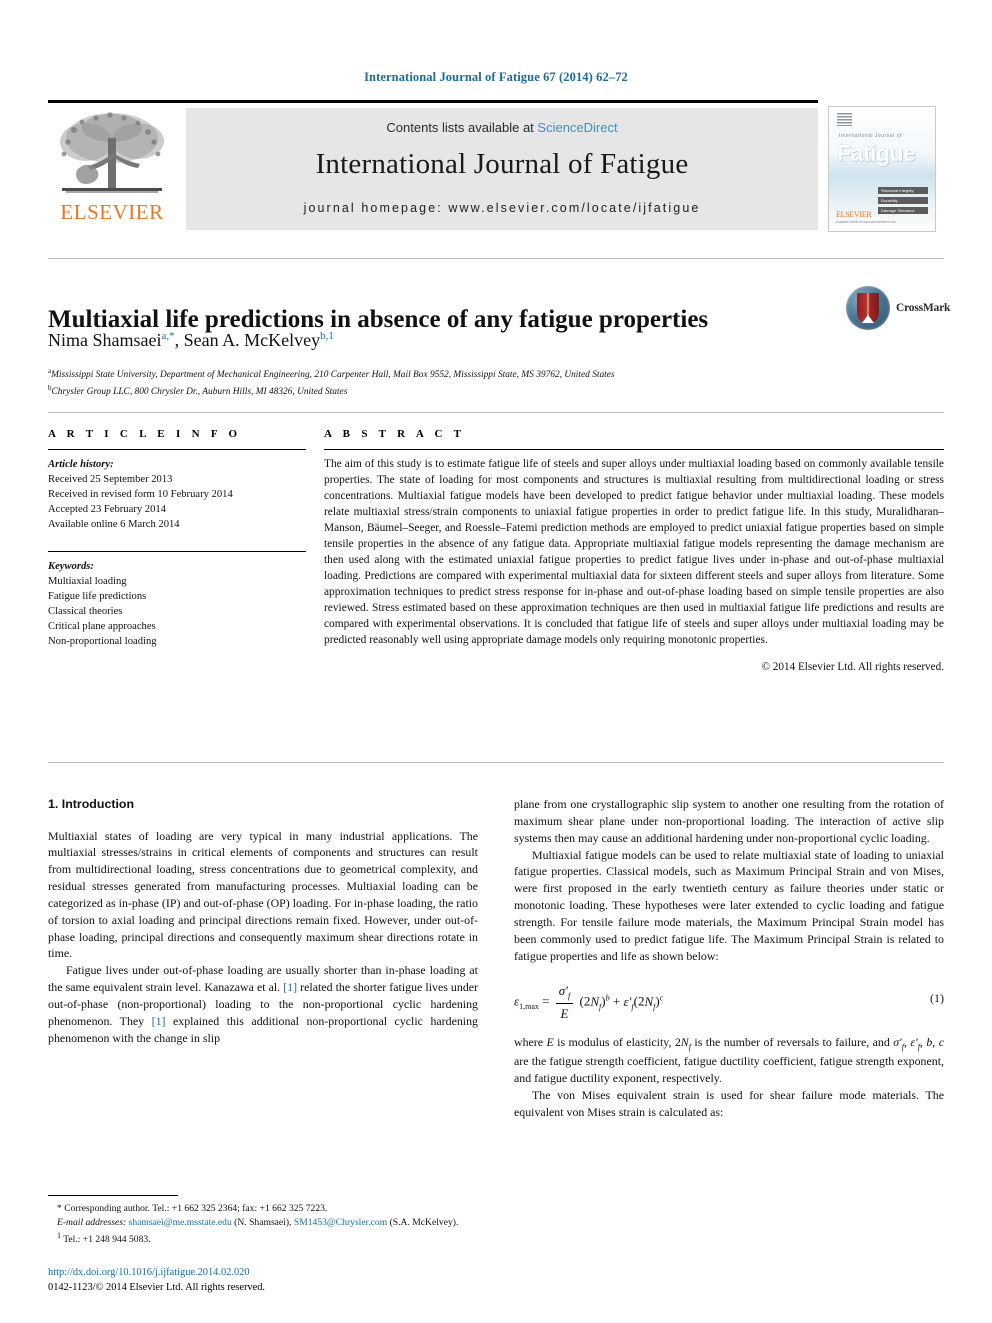 Image resolution: width=992 pixels, height=1323 pixels. What do you see at coordinates (110, 480) in the screenshot?
I see `history-item: Received 25 September 2013` at bounding box center [110, 480].